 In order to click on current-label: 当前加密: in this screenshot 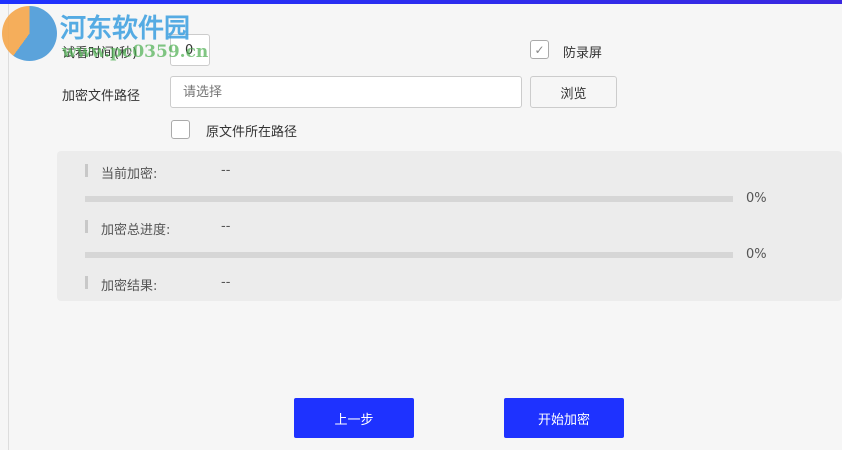, I will do `click(129, 174)`.